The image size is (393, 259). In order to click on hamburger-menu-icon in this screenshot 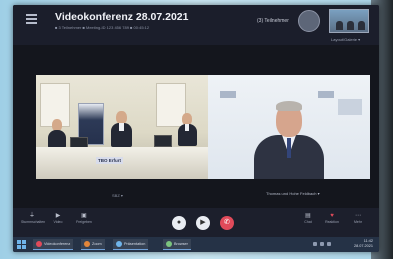, I will do `click(31, 19)`.